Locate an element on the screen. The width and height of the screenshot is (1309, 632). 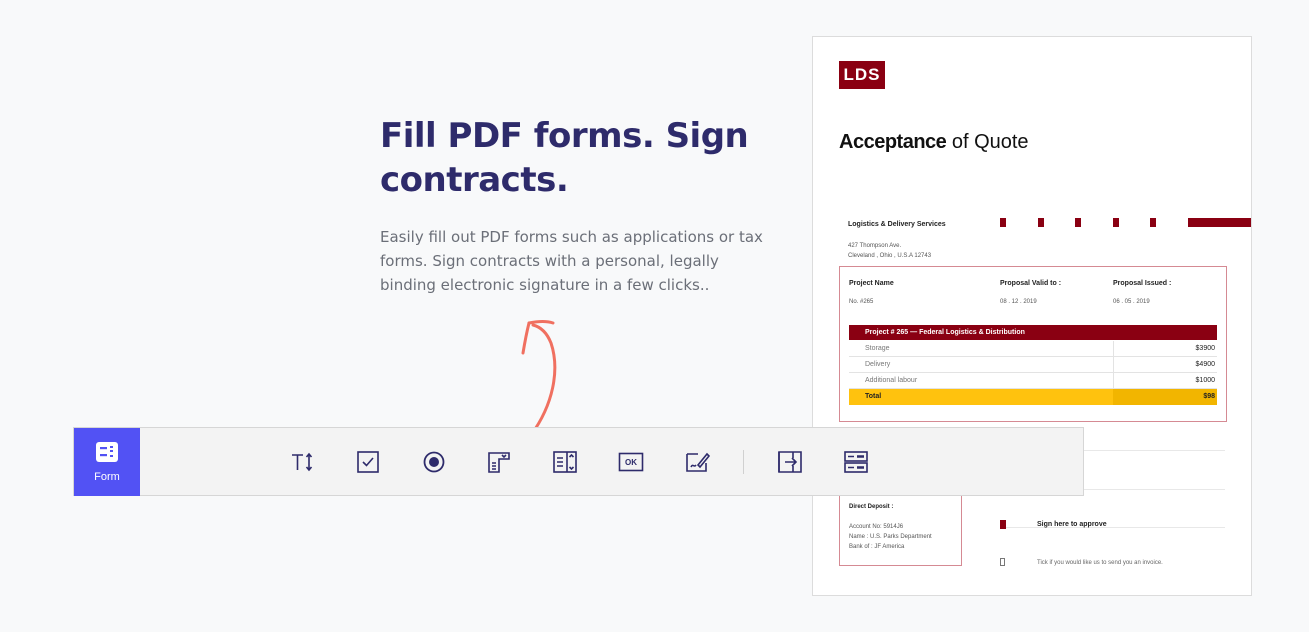
issued-label: Proposal Issued : is located at coordinates (1142, 283).